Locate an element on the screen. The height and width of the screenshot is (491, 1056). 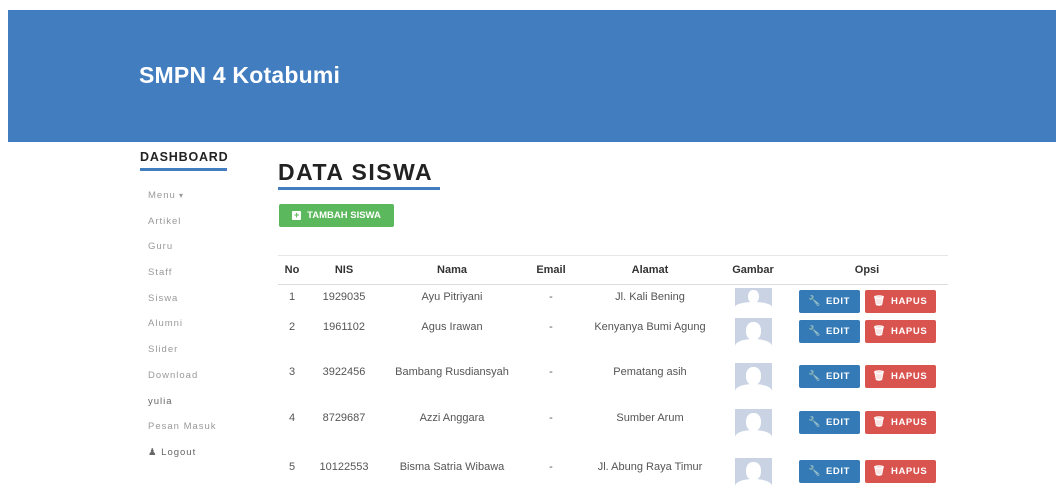
col-header-alamat: Alamat is located at coordinates (650, 270).